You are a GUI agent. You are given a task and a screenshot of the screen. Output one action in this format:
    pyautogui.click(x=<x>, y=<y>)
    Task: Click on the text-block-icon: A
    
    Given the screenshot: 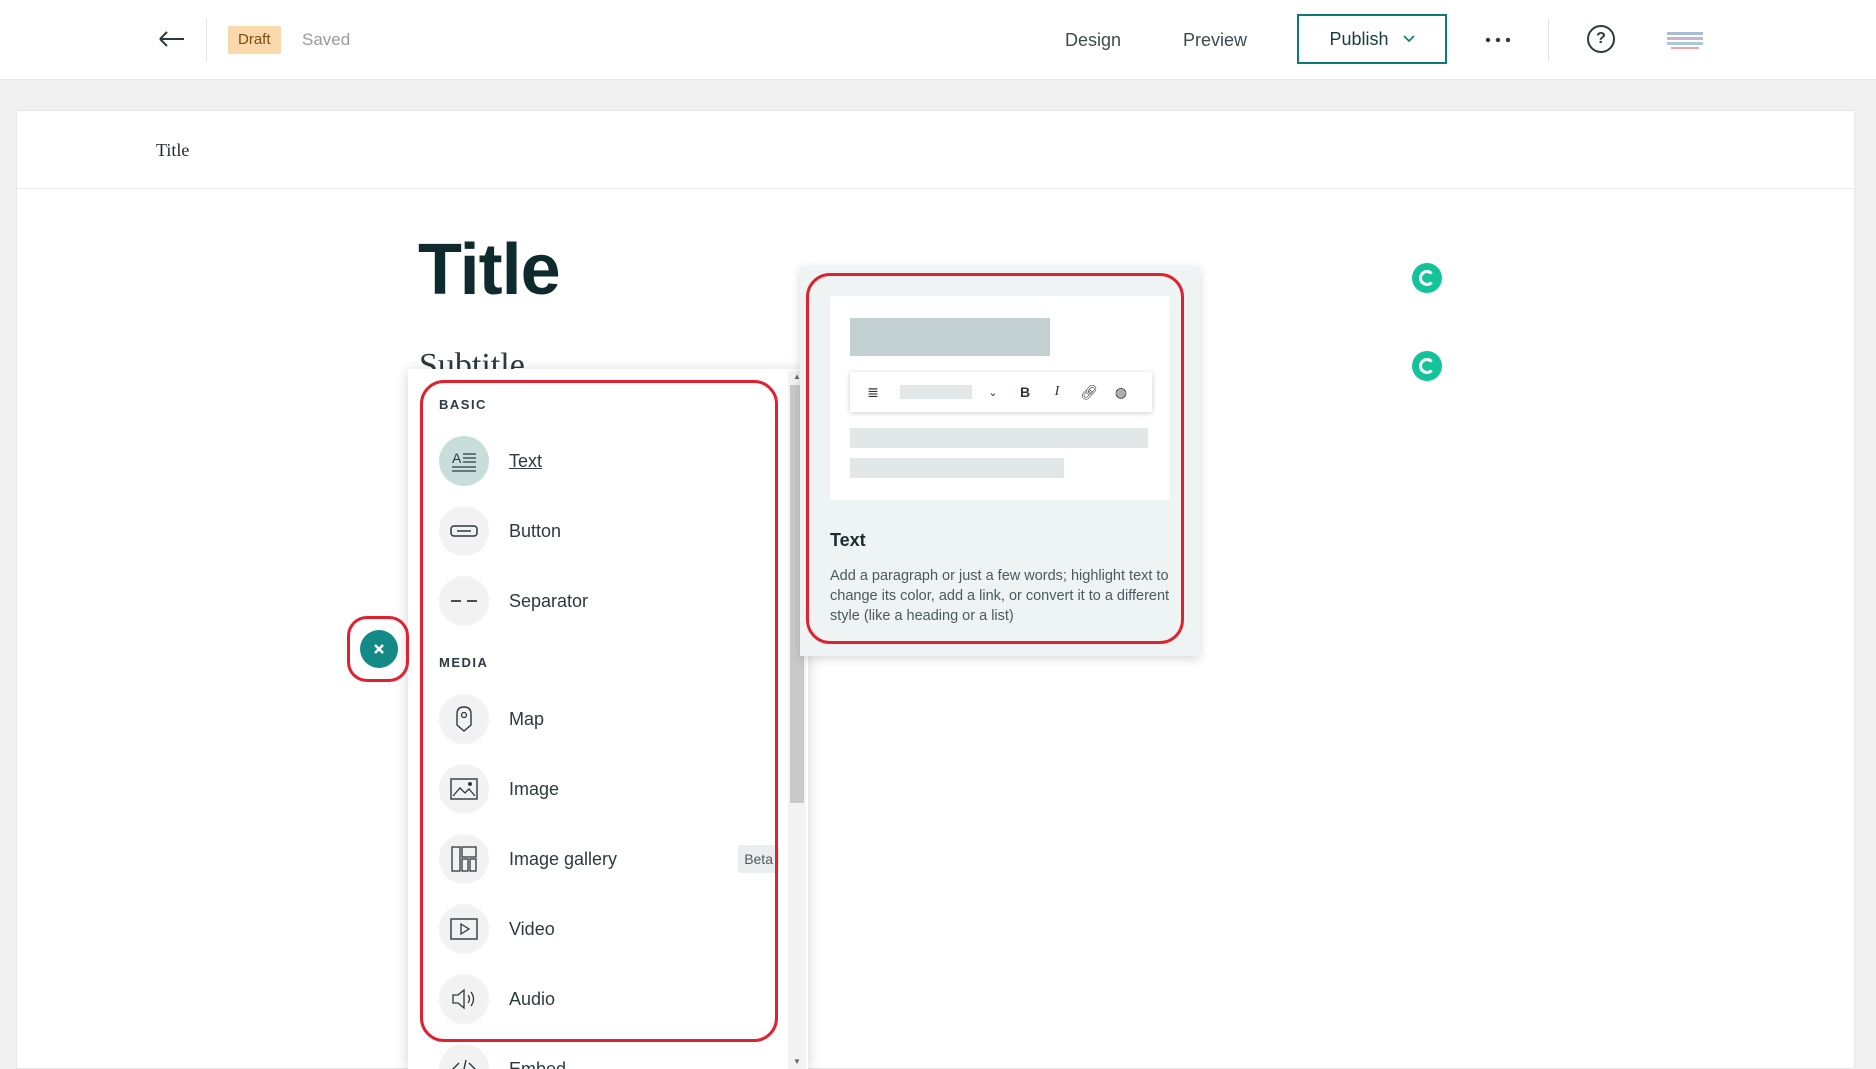 What is the action you would take?
    pyautogui.click(x=464, y=461)
    